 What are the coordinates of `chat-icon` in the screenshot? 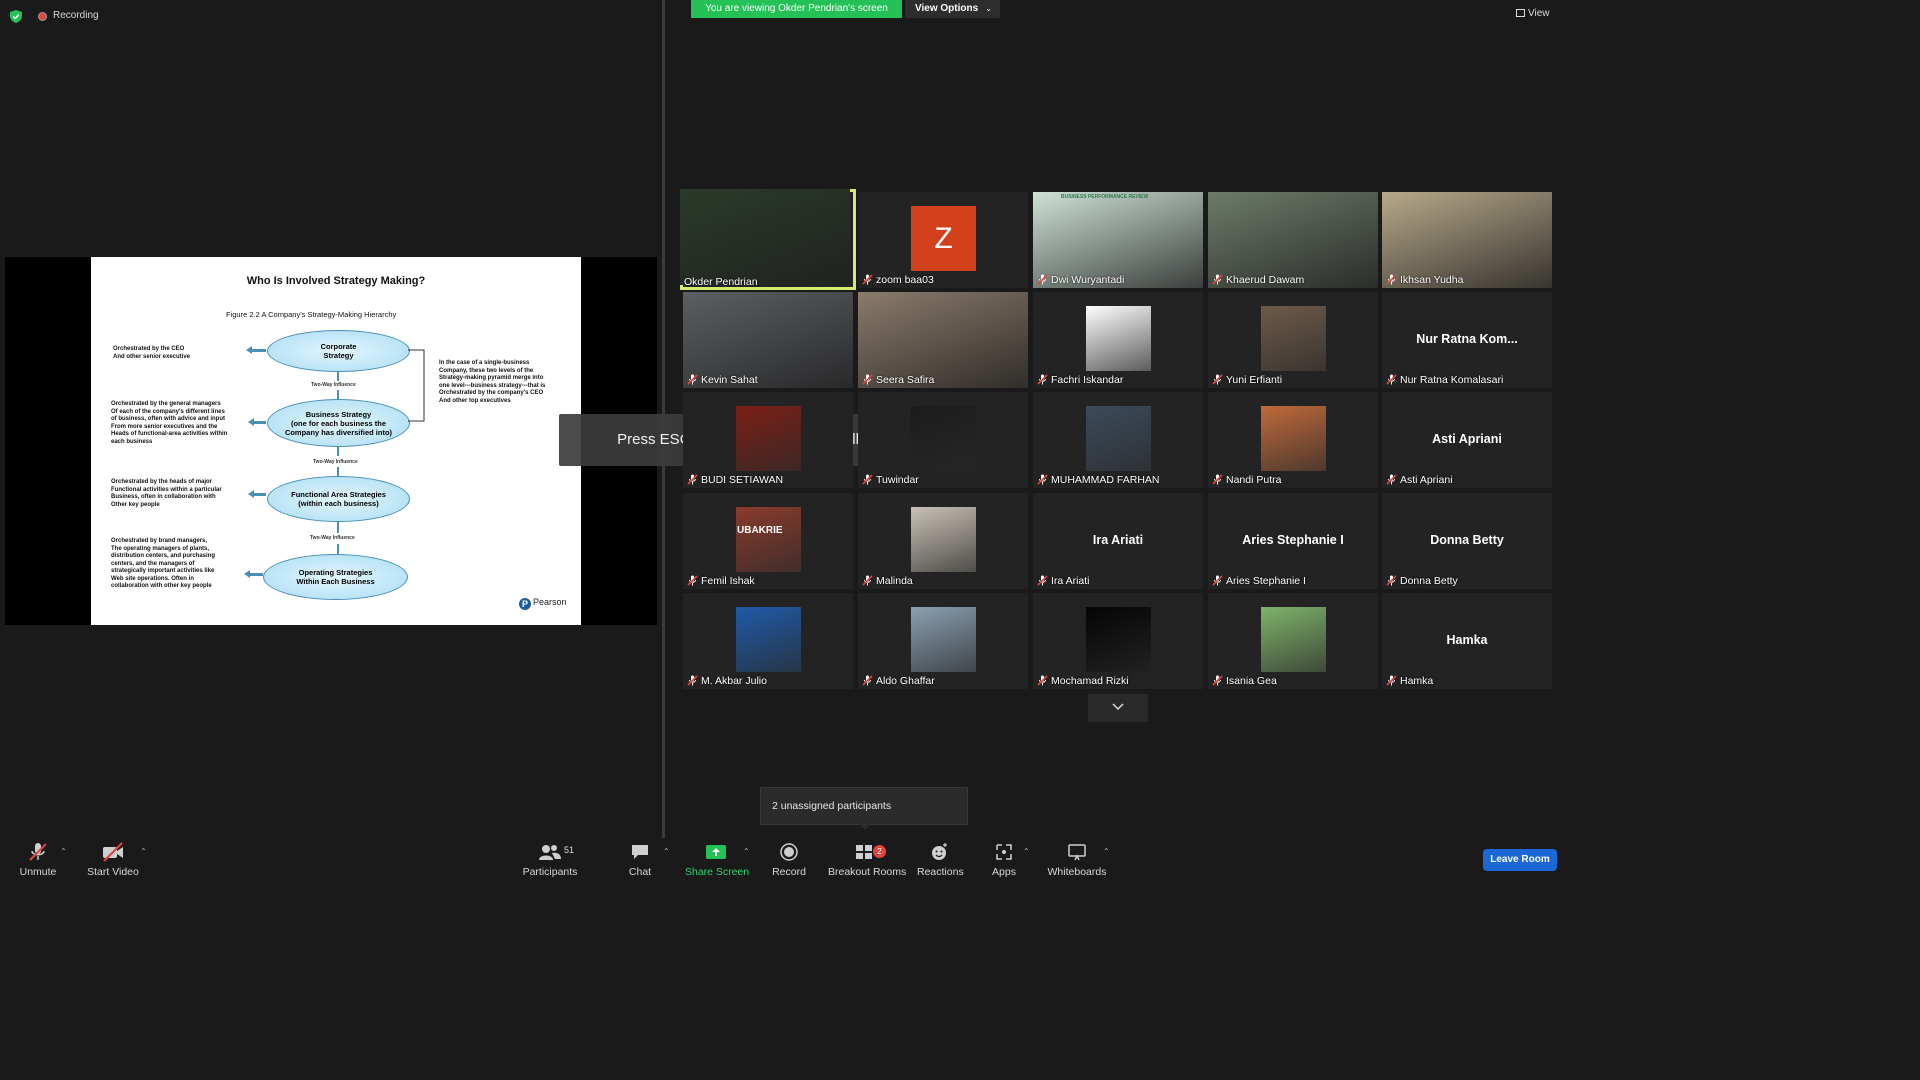 It's located at (640, 852).